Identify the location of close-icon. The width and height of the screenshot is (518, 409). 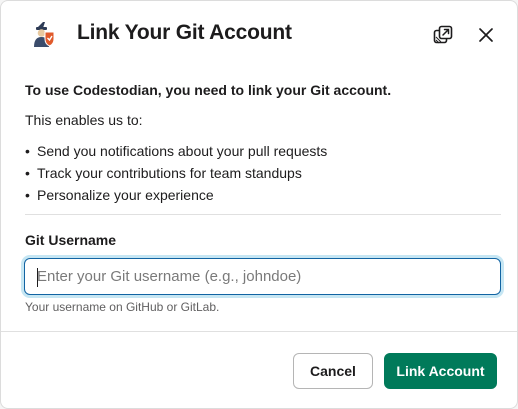
(486, 35).